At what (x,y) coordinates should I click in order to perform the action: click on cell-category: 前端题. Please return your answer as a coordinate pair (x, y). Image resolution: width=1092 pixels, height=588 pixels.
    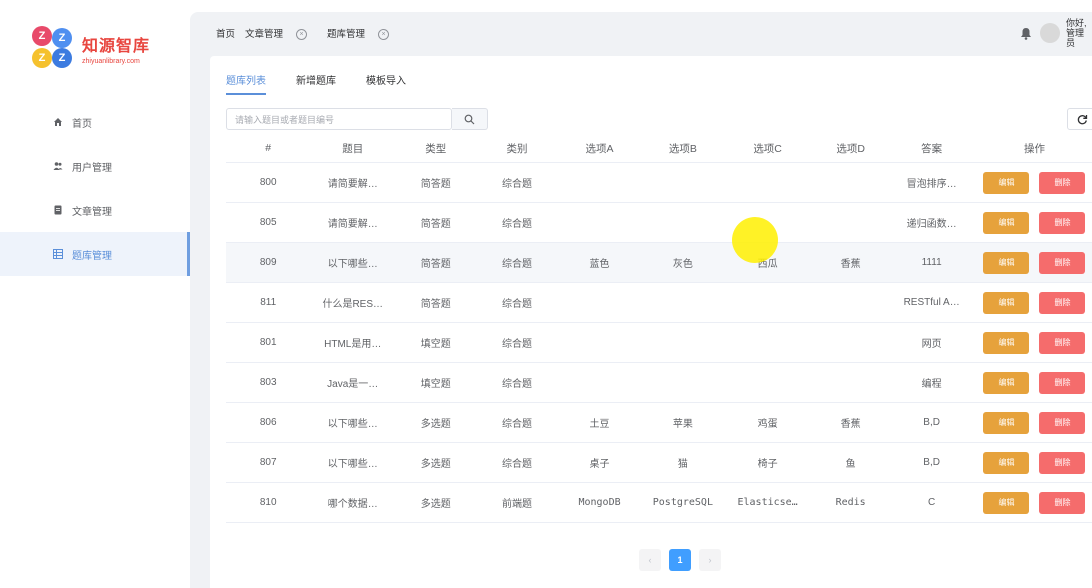
    Looking at the image, I should click on (517, 502).